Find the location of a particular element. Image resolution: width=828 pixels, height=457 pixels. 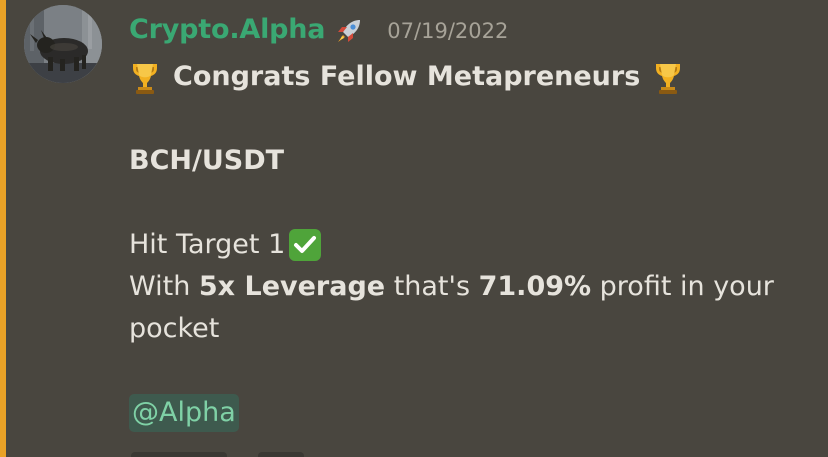

target-line: Hit Target 1 is located at coordinates (459, 245).